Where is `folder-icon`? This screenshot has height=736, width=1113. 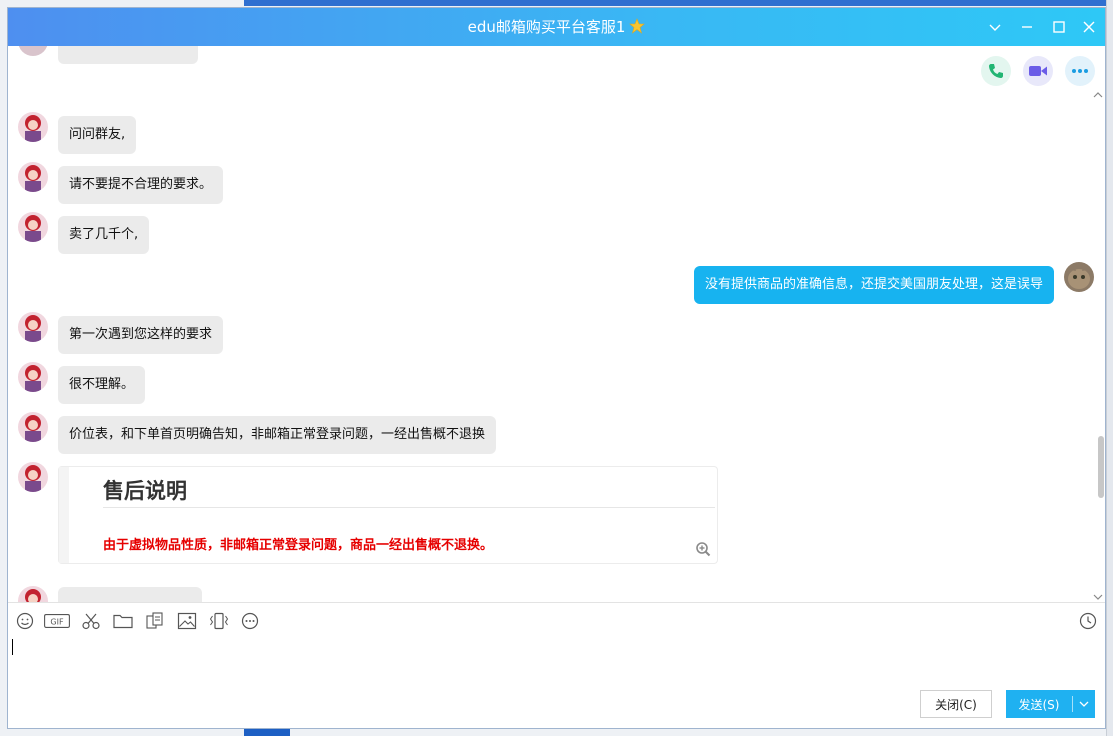 folder-icon is located at coordinates (123, 621).